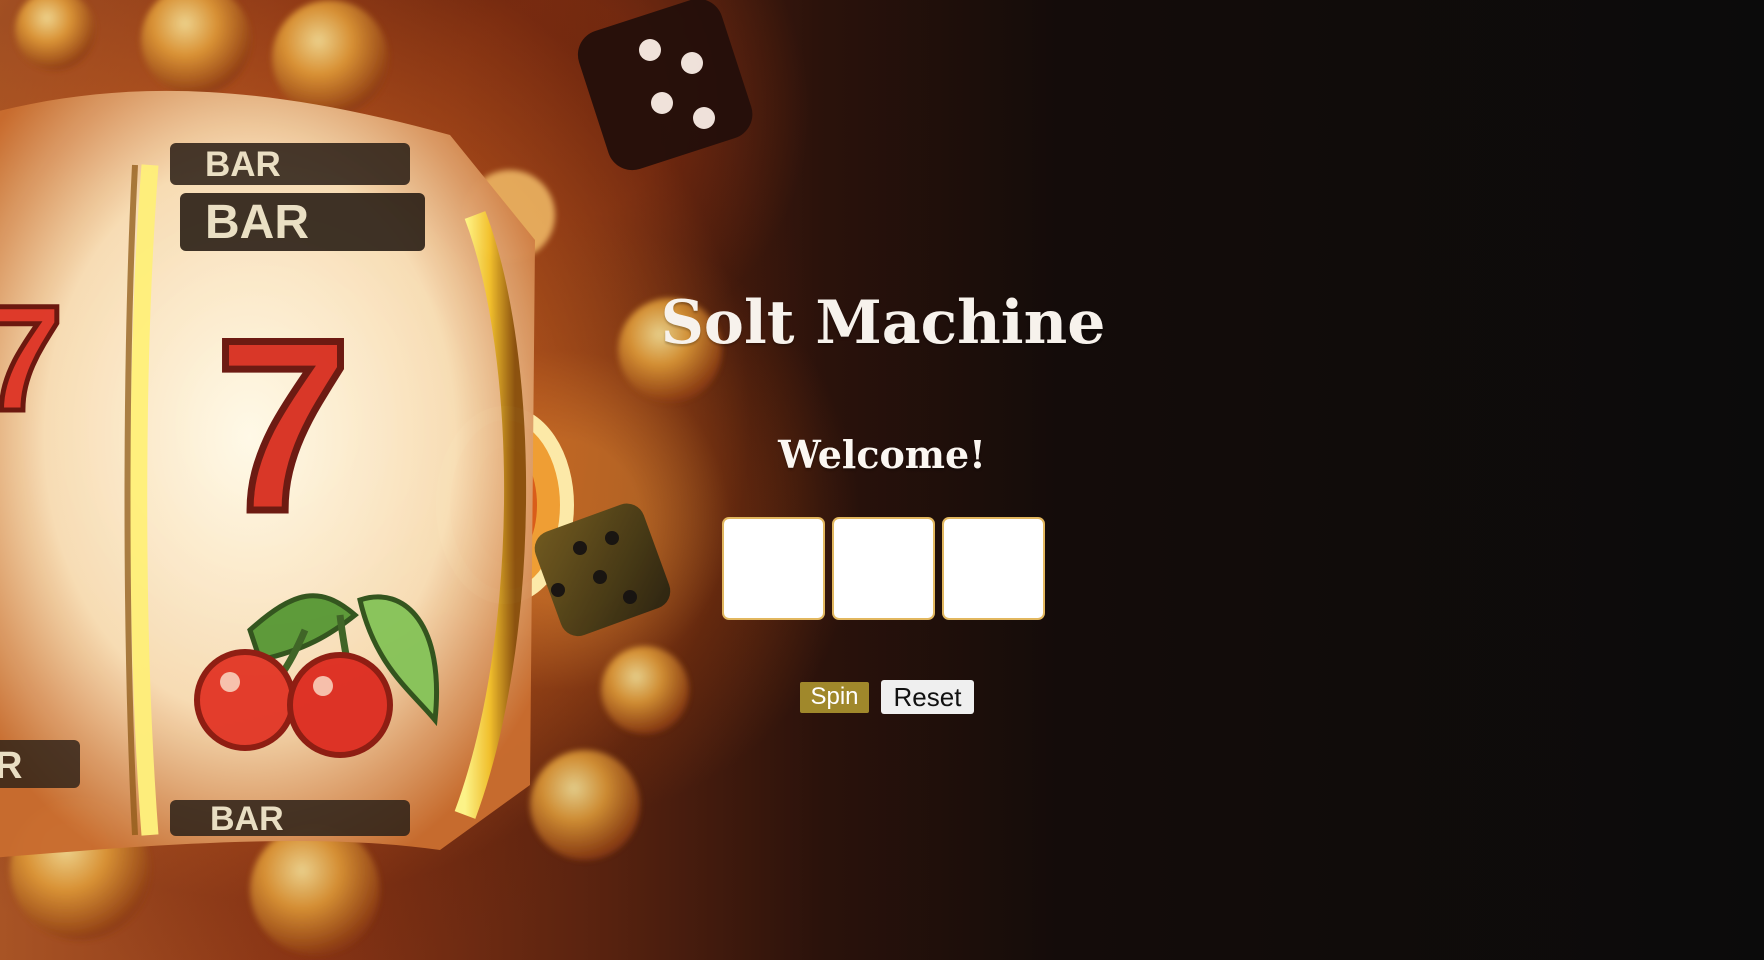  I want to click on svg-text: R, so click(11, 766).